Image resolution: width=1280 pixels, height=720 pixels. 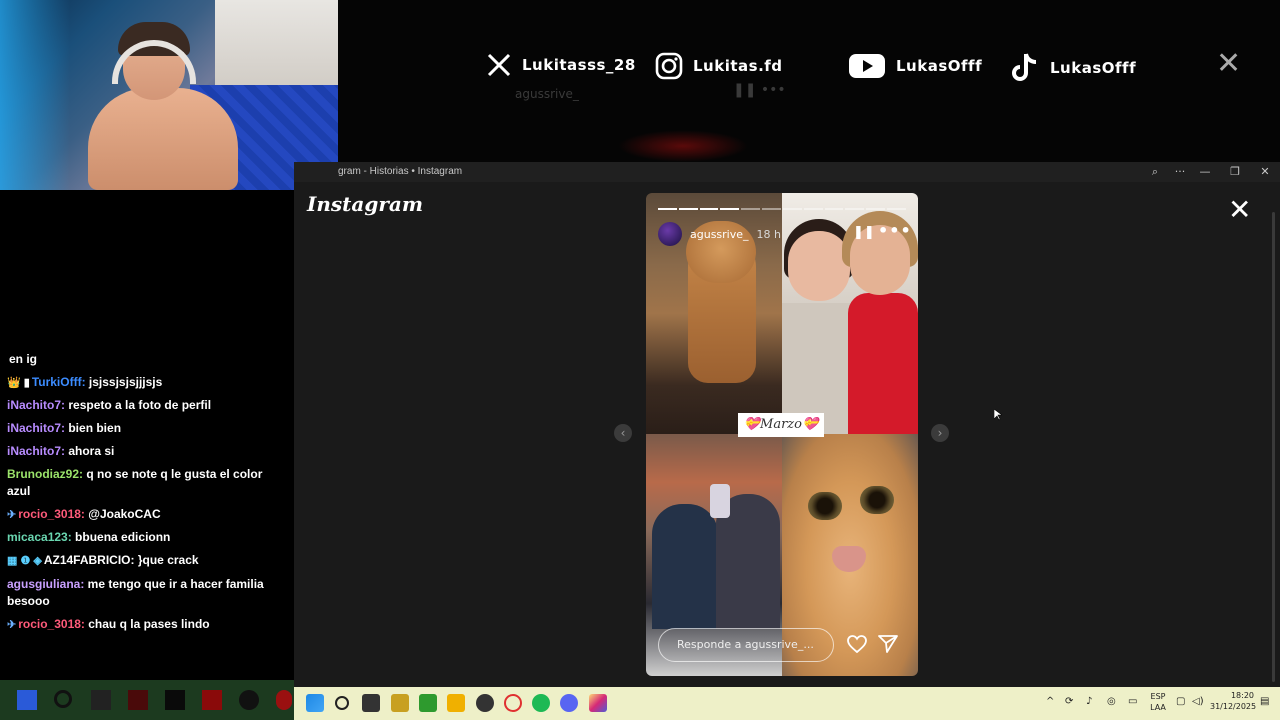 What do you see at coordinates (1239, 210) in the screenshot?
I see `story-close-button: ✕` at bounding box center [1239, 210].